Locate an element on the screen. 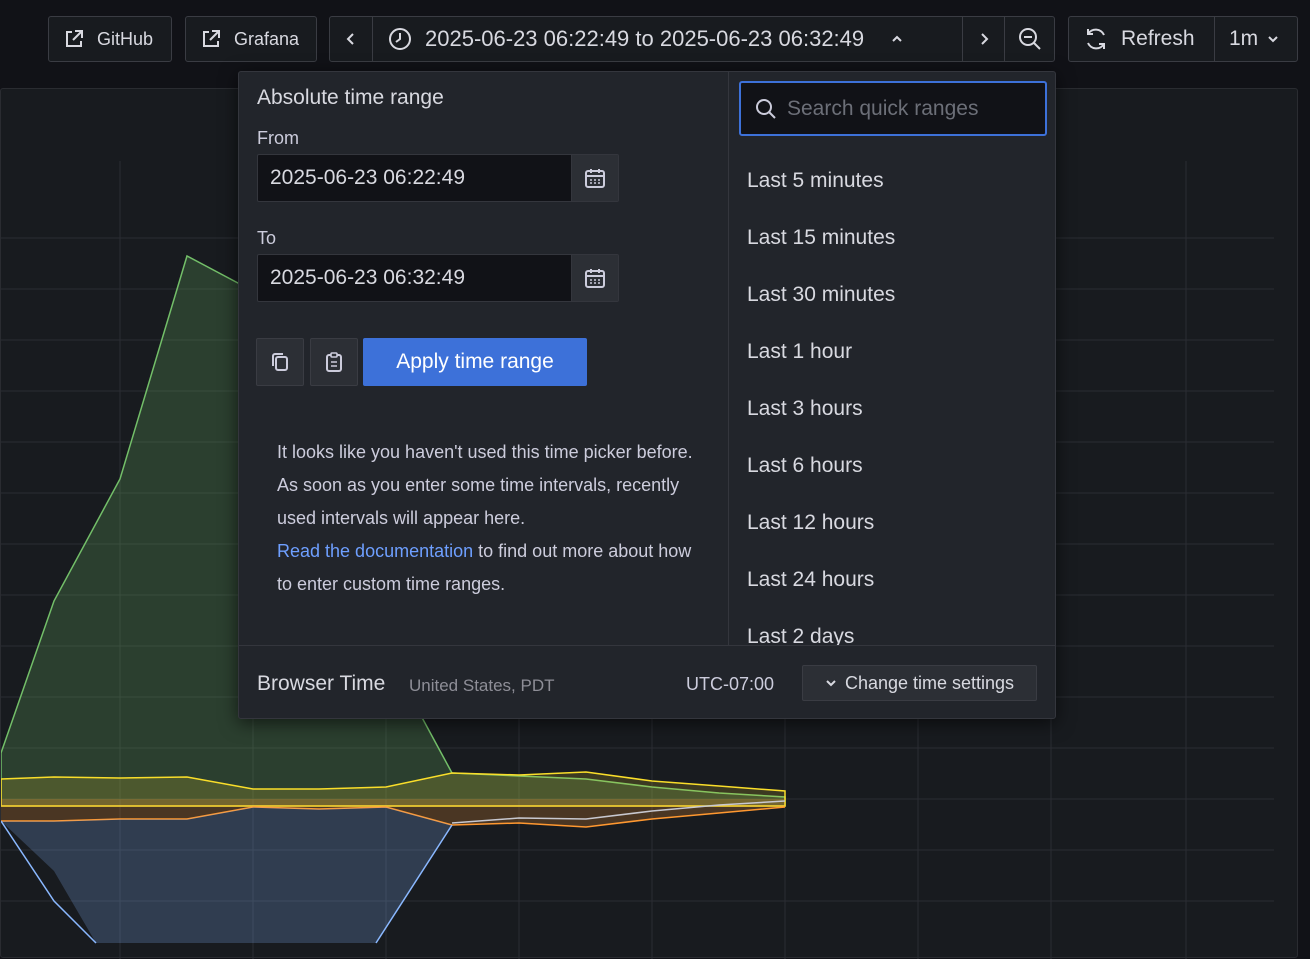  change-time-settings-label: Change time settings is located at coordinates (929, 682).